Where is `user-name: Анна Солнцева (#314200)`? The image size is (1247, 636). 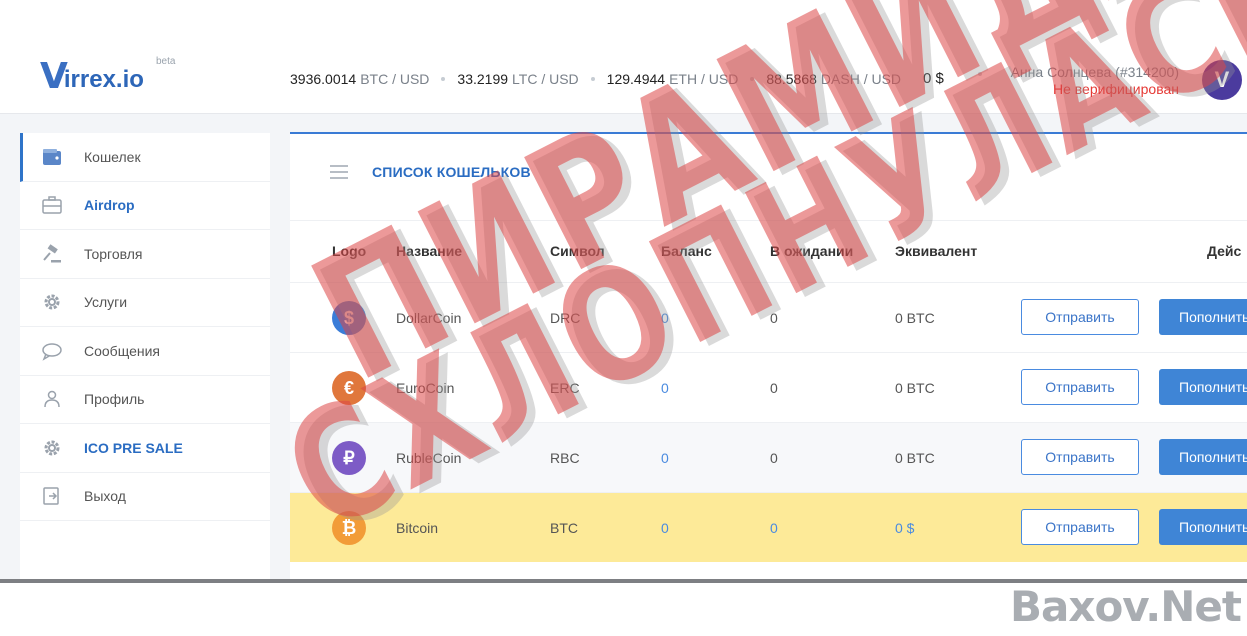 user-name: Анна Солнцева (#314200) is located at coordinates (1094, 72).